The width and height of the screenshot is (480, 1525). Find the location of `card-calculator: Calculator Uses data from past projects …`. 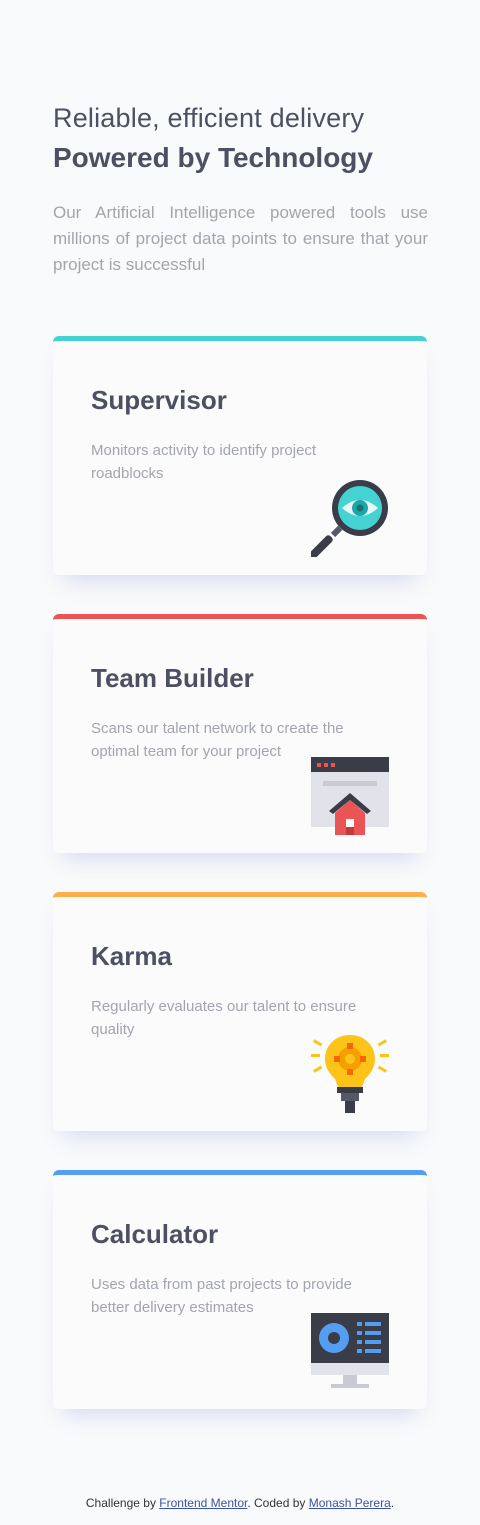

card-calculator: Calculator Uses data from past projects … is located at coordinates (240, 1289).